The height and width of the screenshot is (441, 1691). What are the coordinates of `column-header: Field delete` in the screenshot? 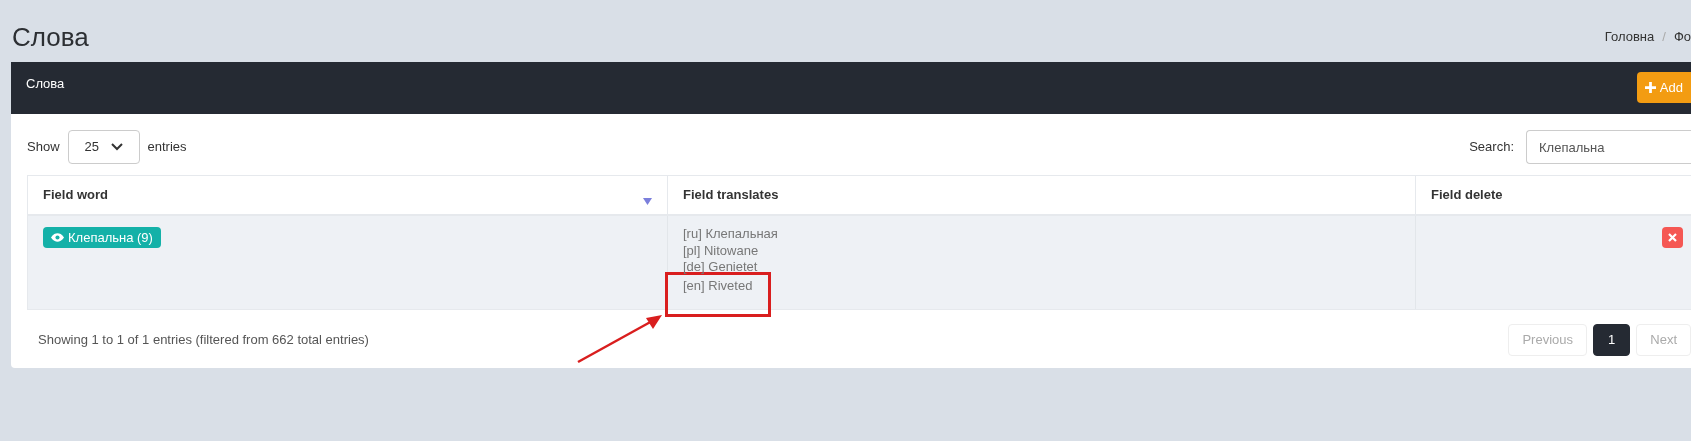 It's located at (1553, 195).